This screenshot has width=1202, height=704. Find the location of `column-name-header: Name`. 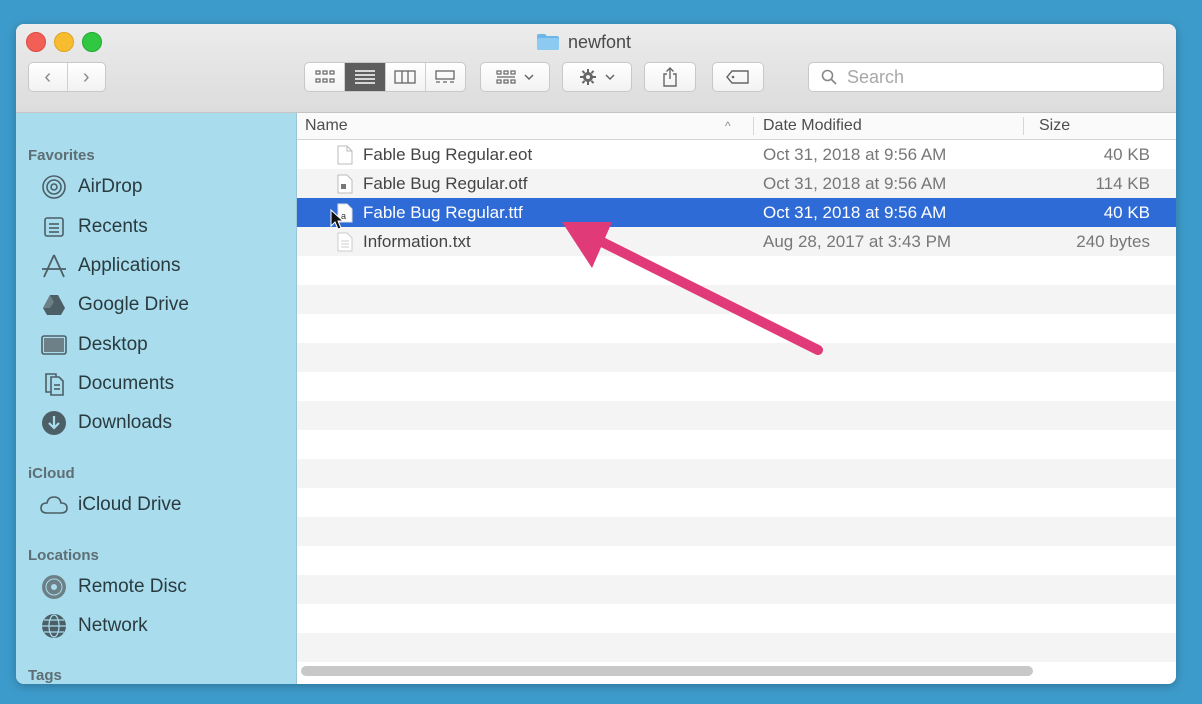

column-name-header: Name is located at coordinates (326, 126).